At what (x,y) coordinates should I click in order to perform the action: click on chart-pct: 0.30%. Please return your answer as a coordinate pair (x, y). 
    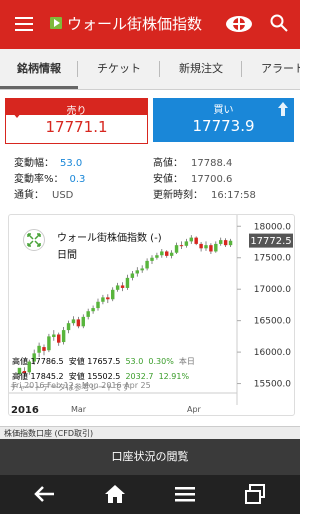
    Looking at the image, I should click on (161, 361).